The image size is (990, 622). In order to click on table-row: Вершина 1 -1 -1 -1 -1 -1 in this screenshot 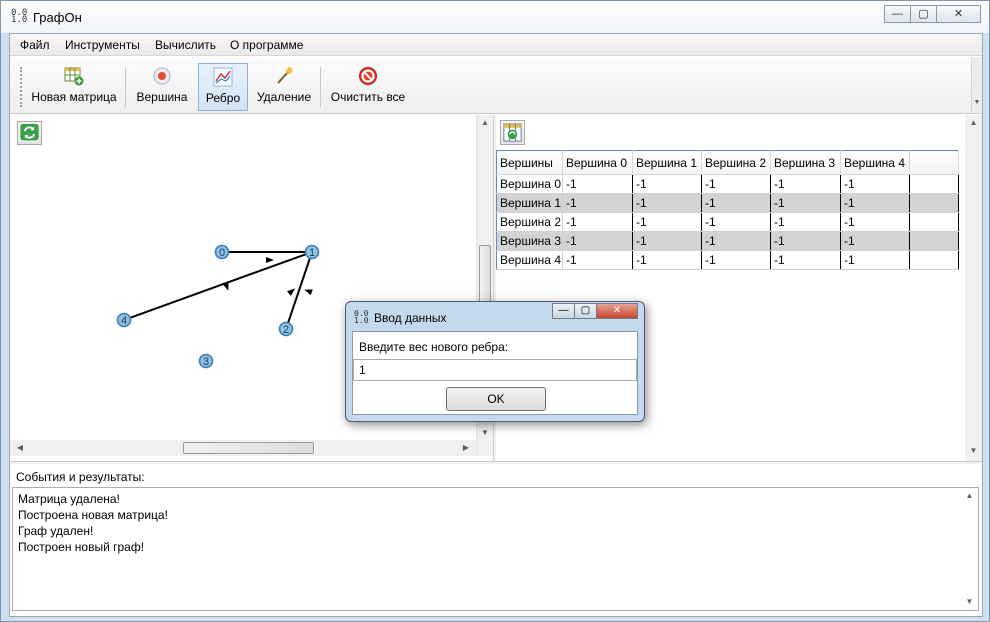, I will do `click(727, 203)`.